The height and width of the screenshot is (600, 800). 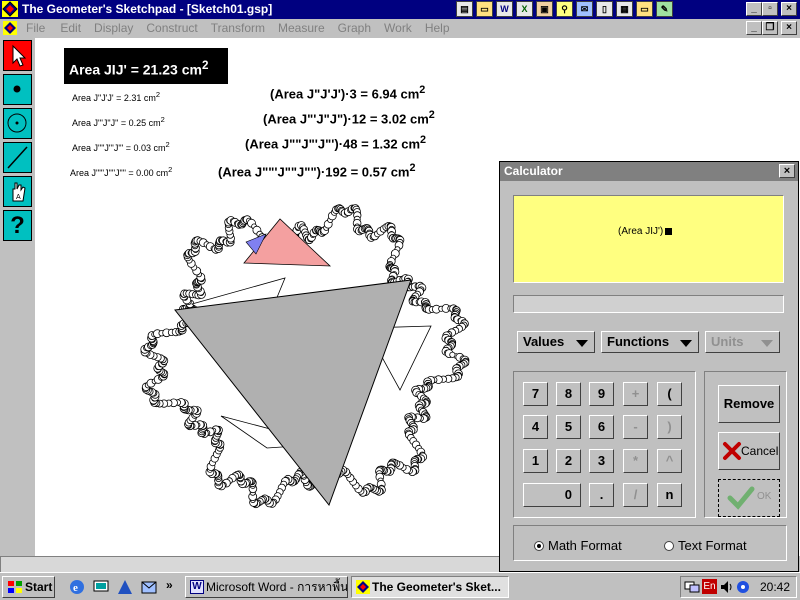 I want to click on computed-measurement-3: (Area J""J"'J"')·48 = 1.32 cm2, so click(x=335, y=142).